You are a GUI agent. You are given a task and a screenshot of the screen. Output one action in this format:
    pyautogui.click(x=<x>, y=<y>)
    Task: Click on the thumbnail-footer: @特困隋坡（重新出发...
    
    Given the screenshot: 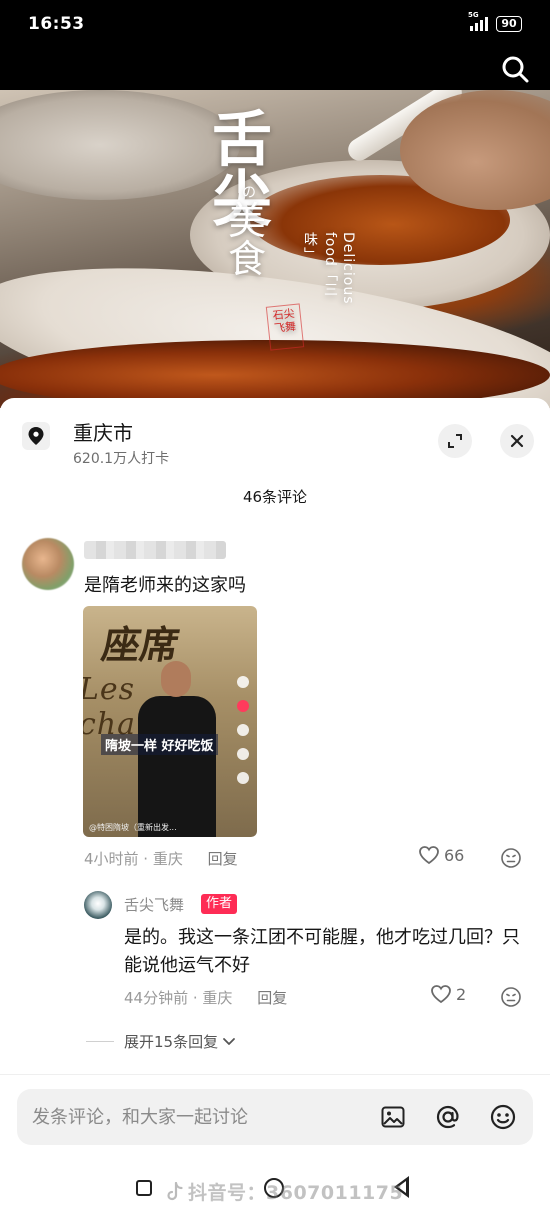 What is the action you would take?
    pyautogui.click(x=133, y=827)
    